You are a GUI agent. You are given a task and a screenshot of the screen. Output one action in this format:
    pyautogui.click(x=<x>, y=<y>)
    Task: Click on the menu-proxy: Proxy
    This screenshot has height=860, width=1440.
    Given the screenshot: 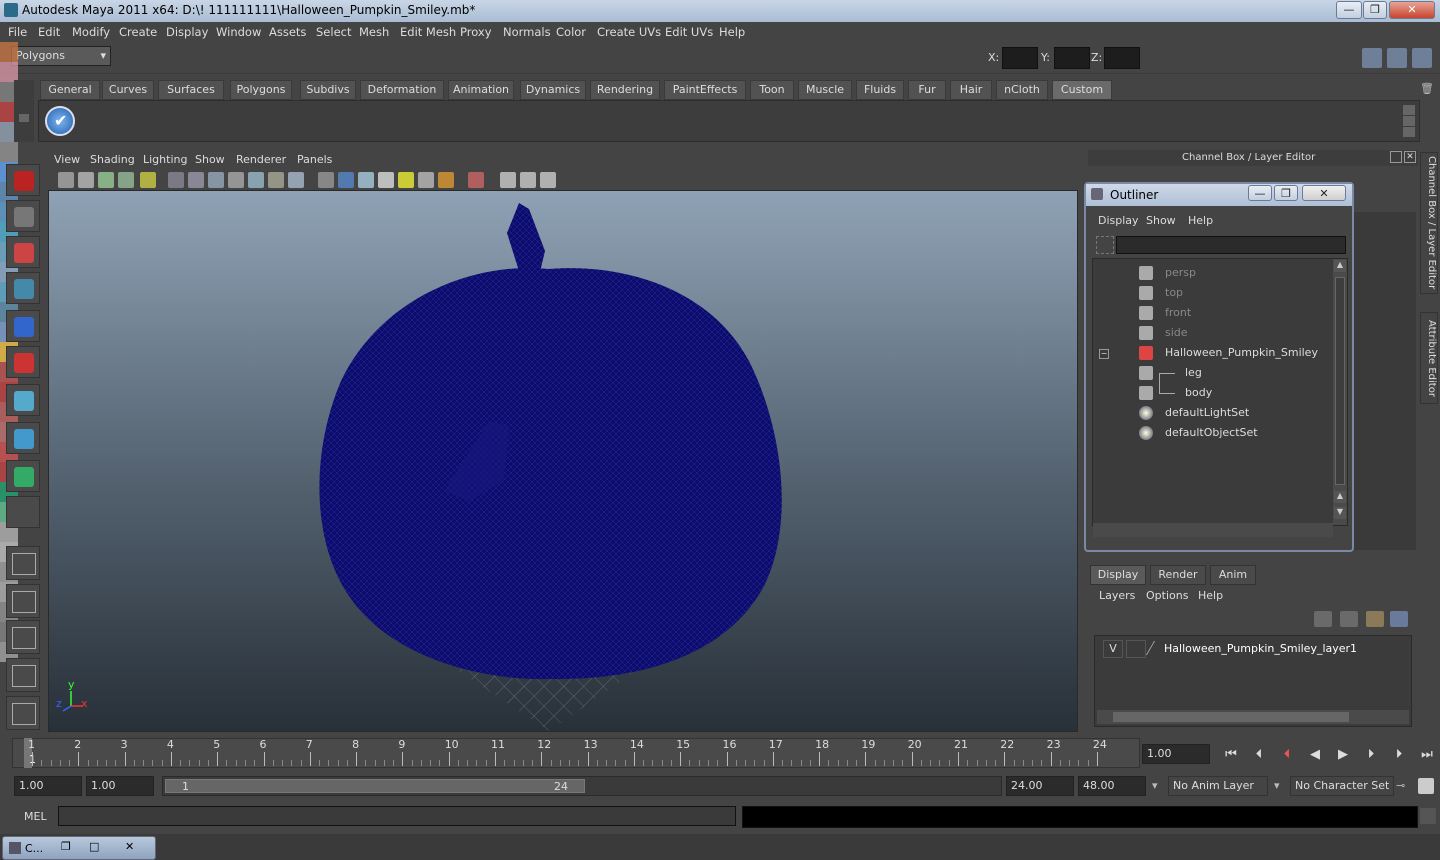 What is the action you would take?
    pyautogui.click(x=476, y=32)
    